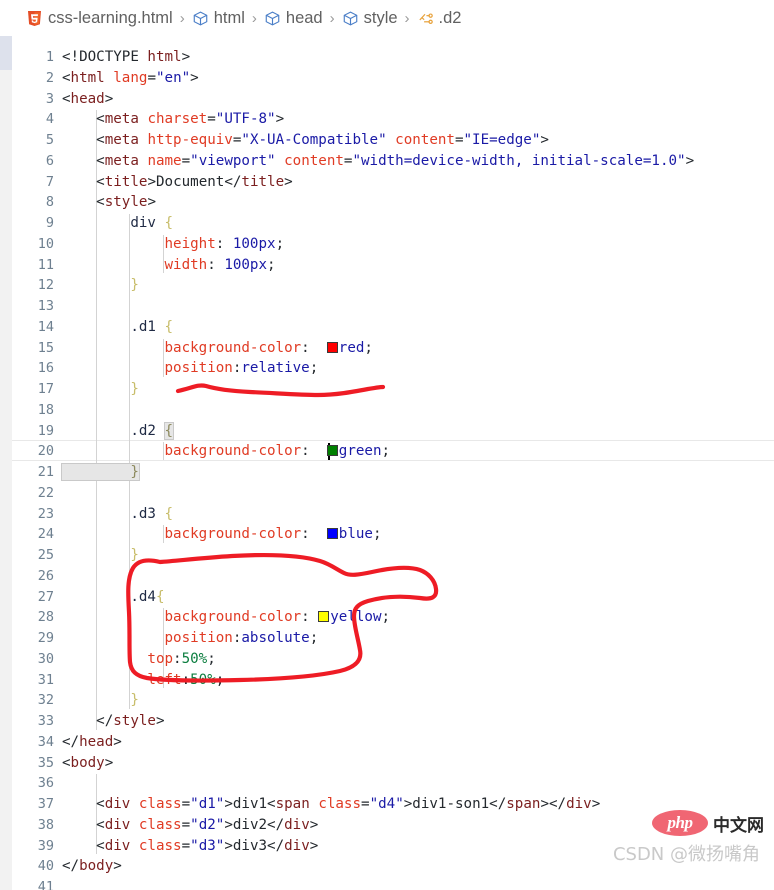 This screenshot has width=774, height=890. Describe the element at coordinates (272, 18) in the screenshot. I see `symbol-cube-icon` at that location.